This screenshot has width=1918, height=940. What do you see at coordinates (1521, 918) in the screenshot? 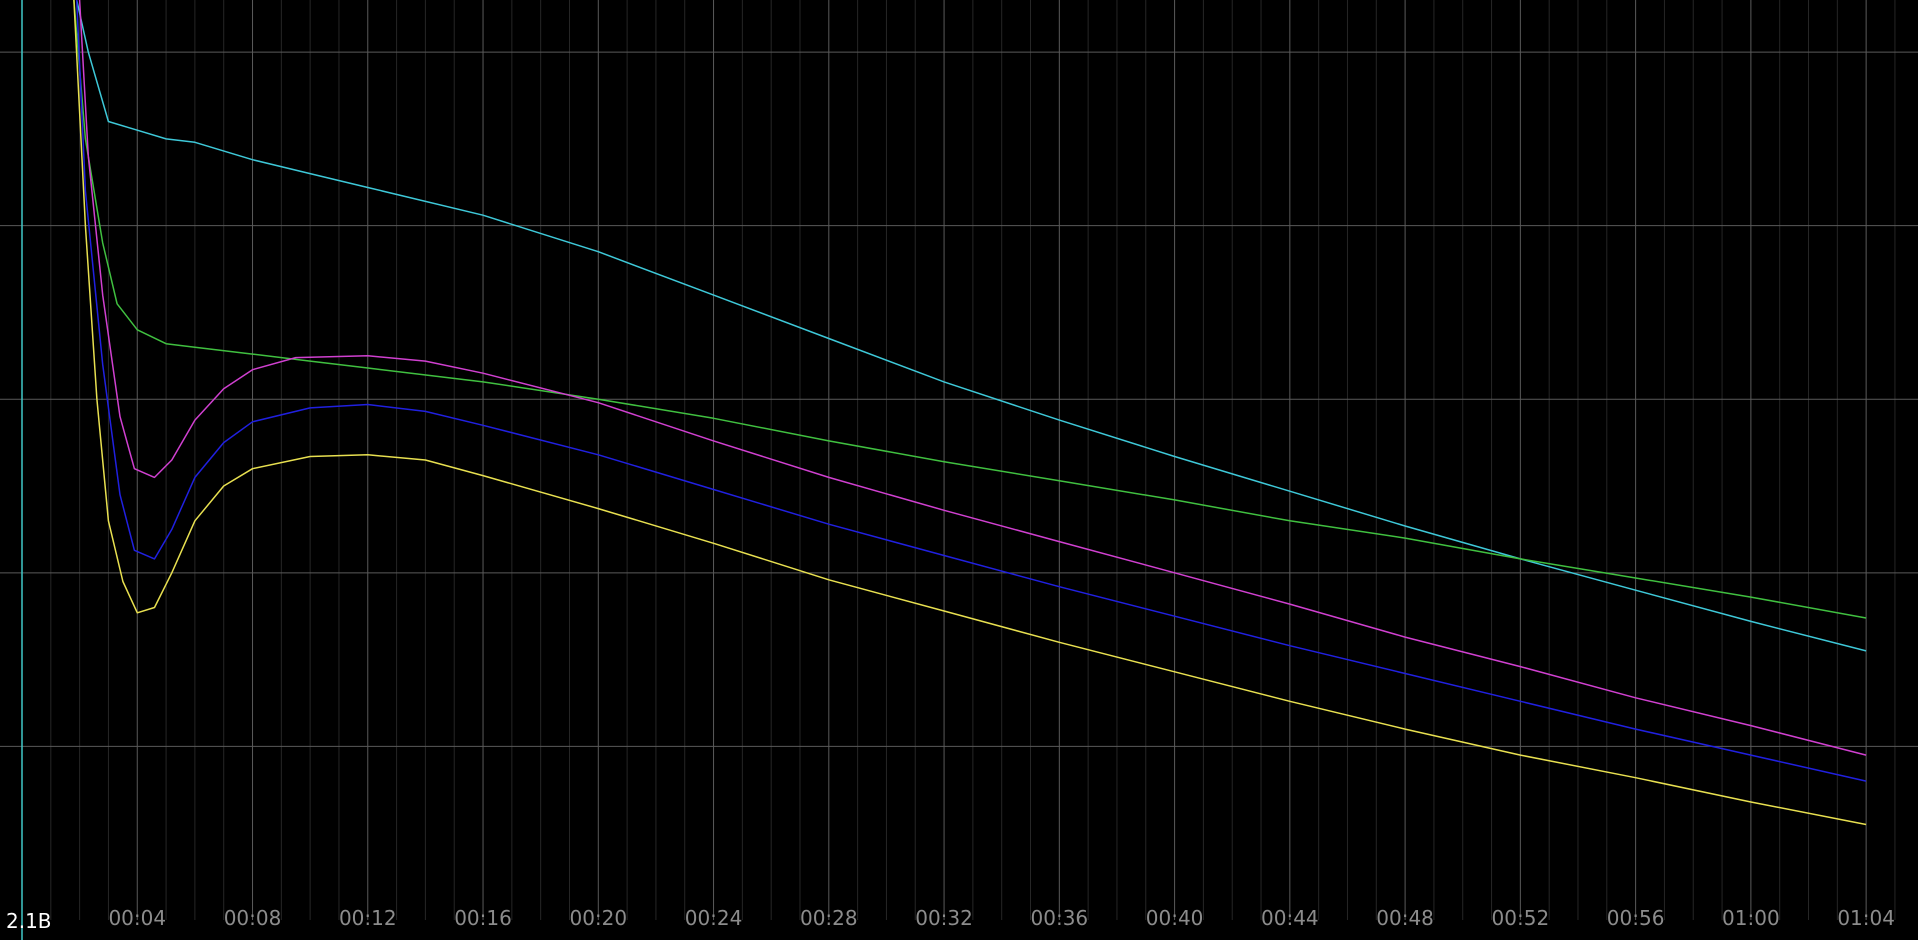
I see `x-tick-label: 00:52` at bounding box center [1521, 918].